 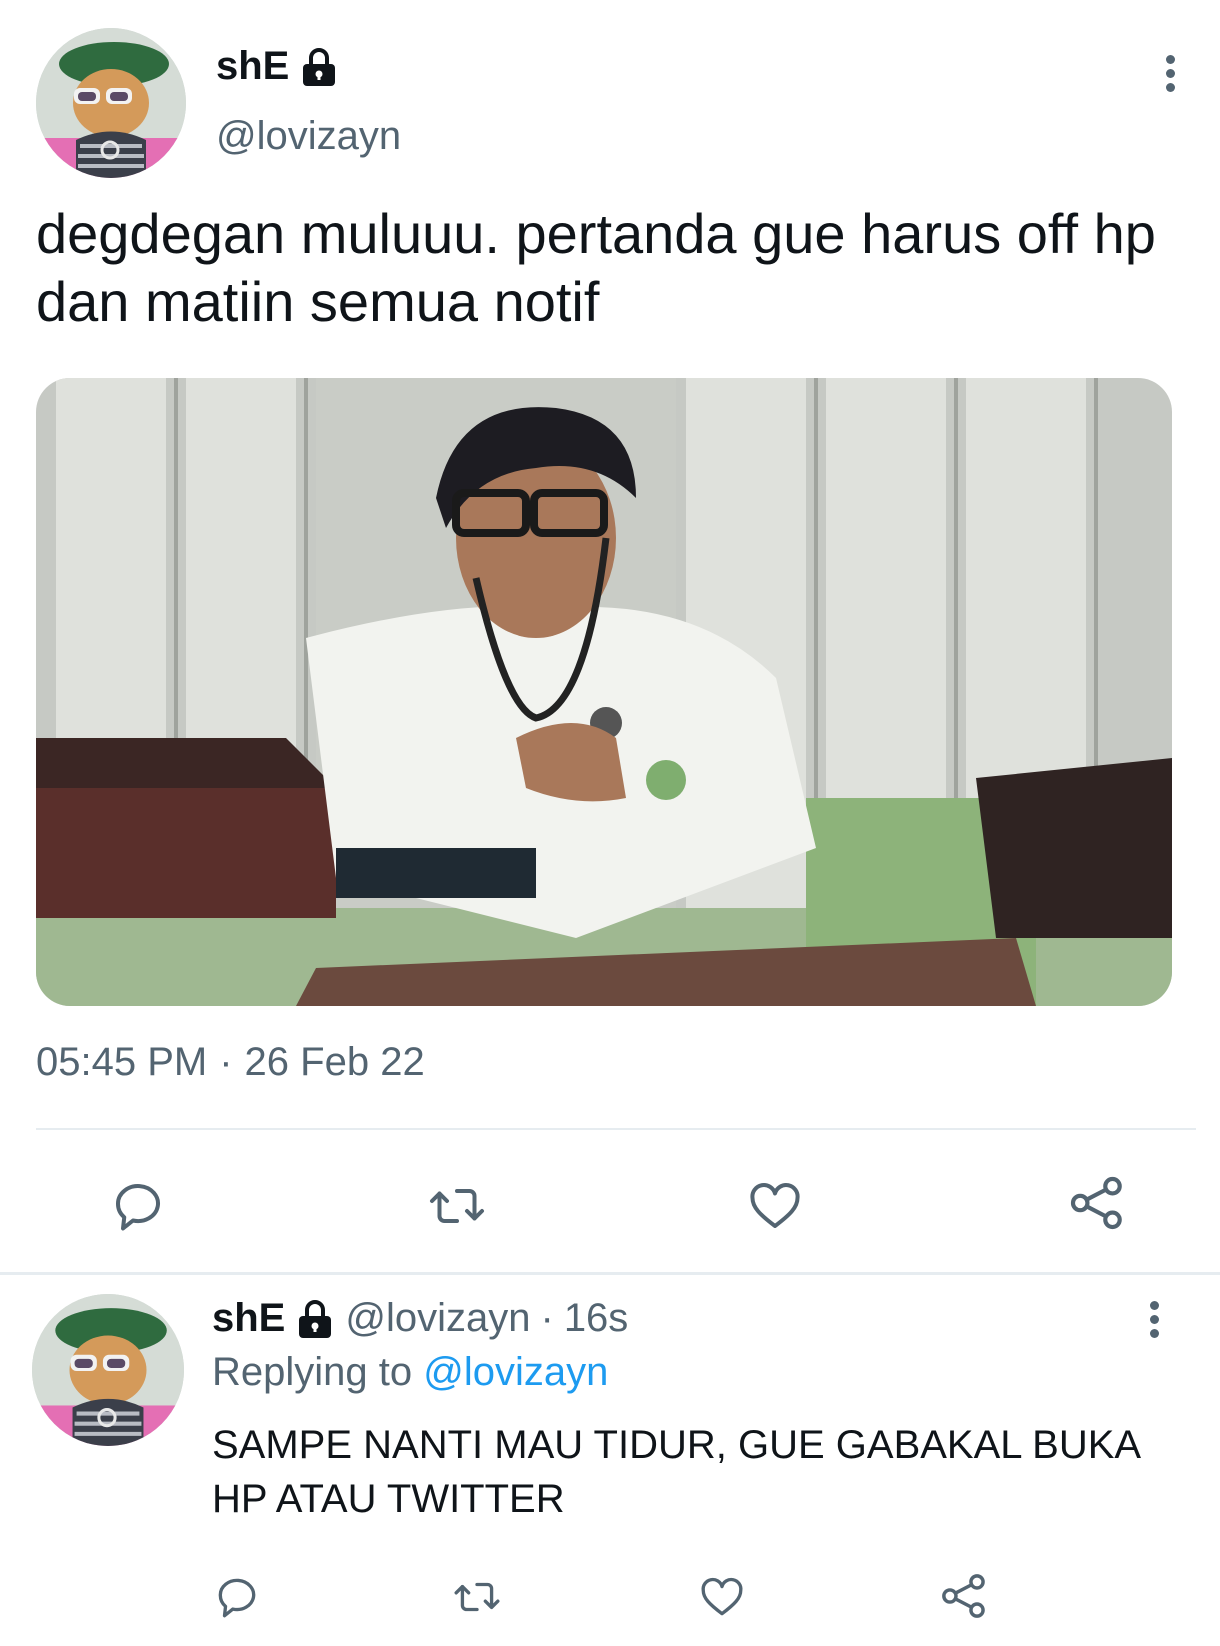 I want to click on reply-avatar, so click(x=108, y=1370).